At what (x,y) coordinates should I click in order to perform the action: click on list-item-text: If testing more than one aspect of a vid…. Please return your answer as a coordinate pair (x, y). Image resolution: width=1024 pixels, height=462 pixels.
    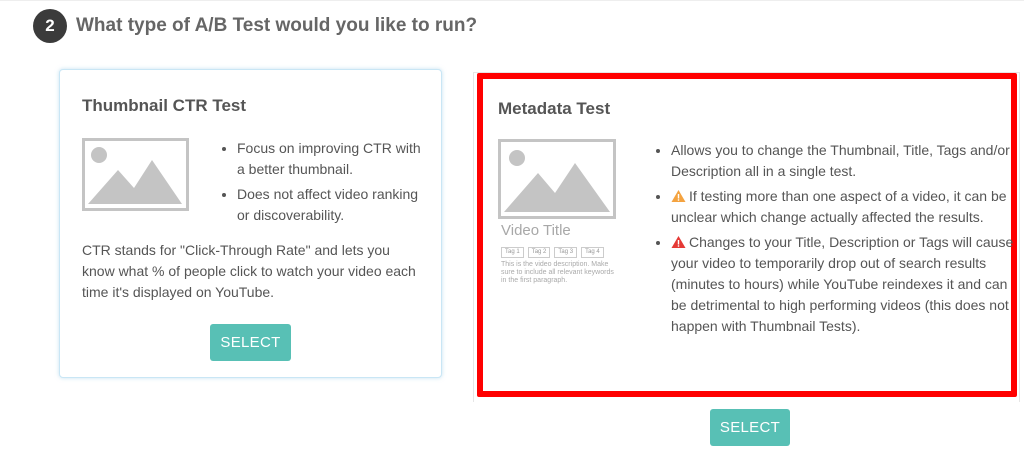
    Looking at the image, I should click on (839, 206).